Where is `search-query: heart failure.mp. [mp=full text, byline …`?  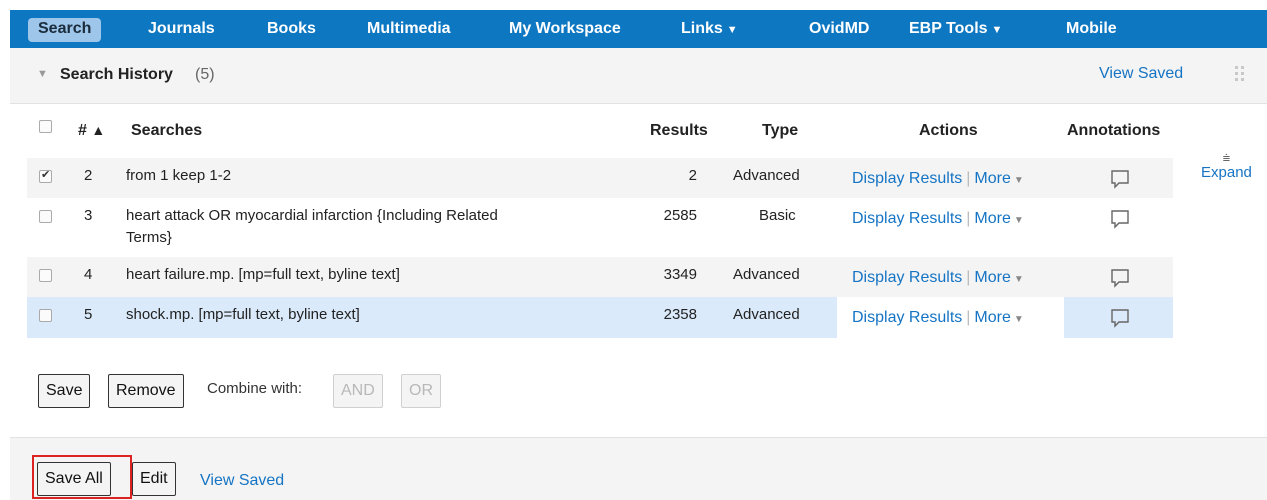
search-query: heart failure.mp. [mp=full text, byline … is located at coordinates (263, 274).